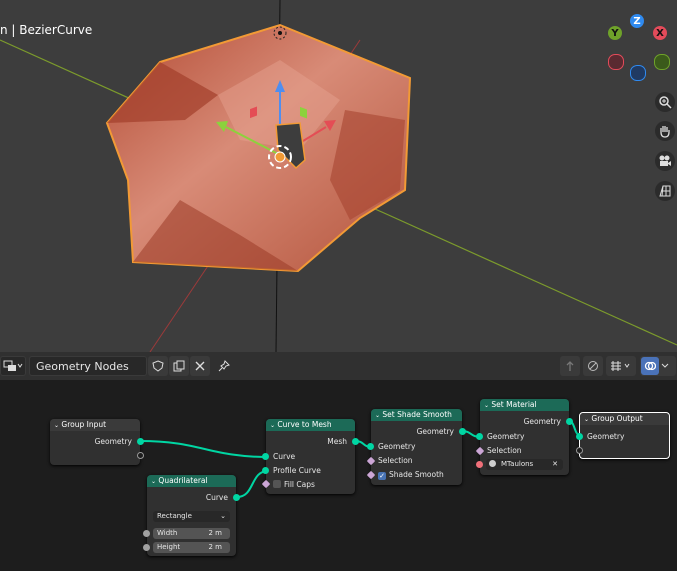  Describe the element at coordinates (411, 475) in the screenshot. I see `shade-smooth-checkbox: ✓ Shade Smooth` at that location.